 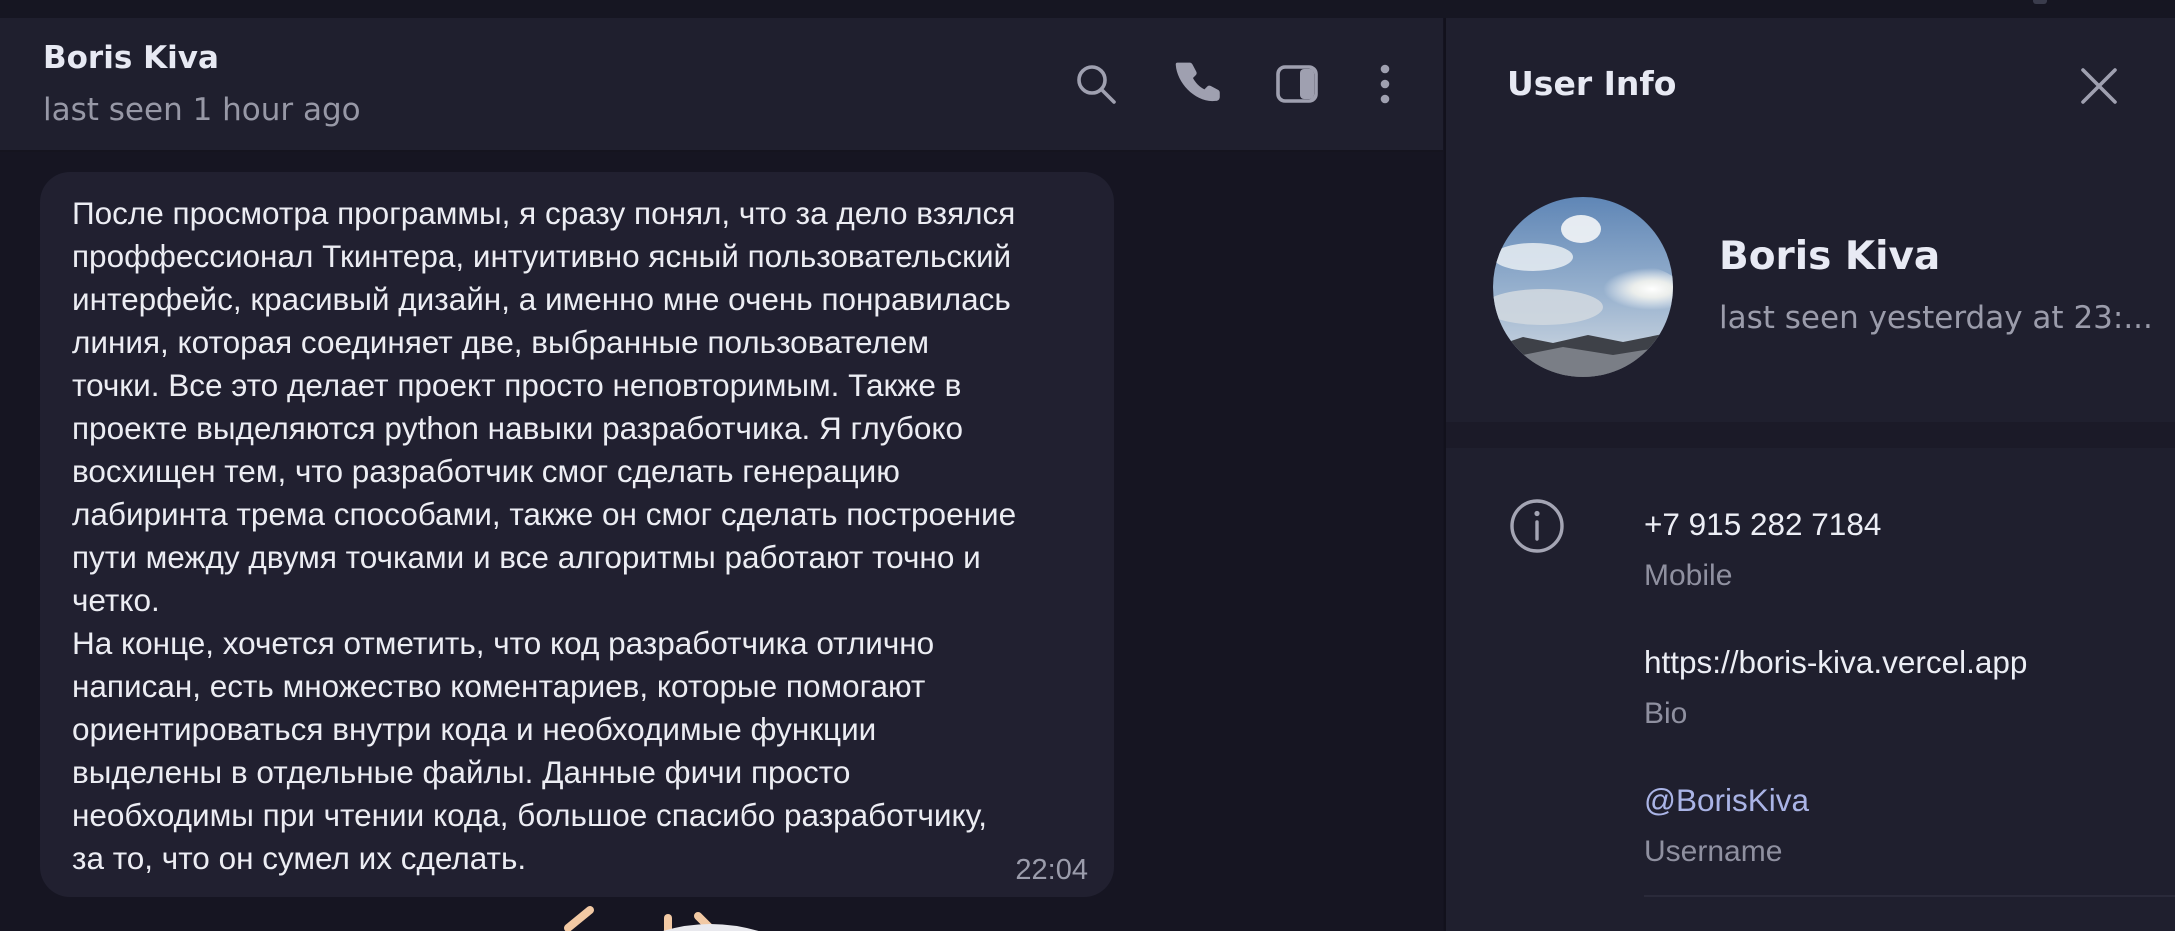 I want to click on close-icon, so click(x=2099, y=86).